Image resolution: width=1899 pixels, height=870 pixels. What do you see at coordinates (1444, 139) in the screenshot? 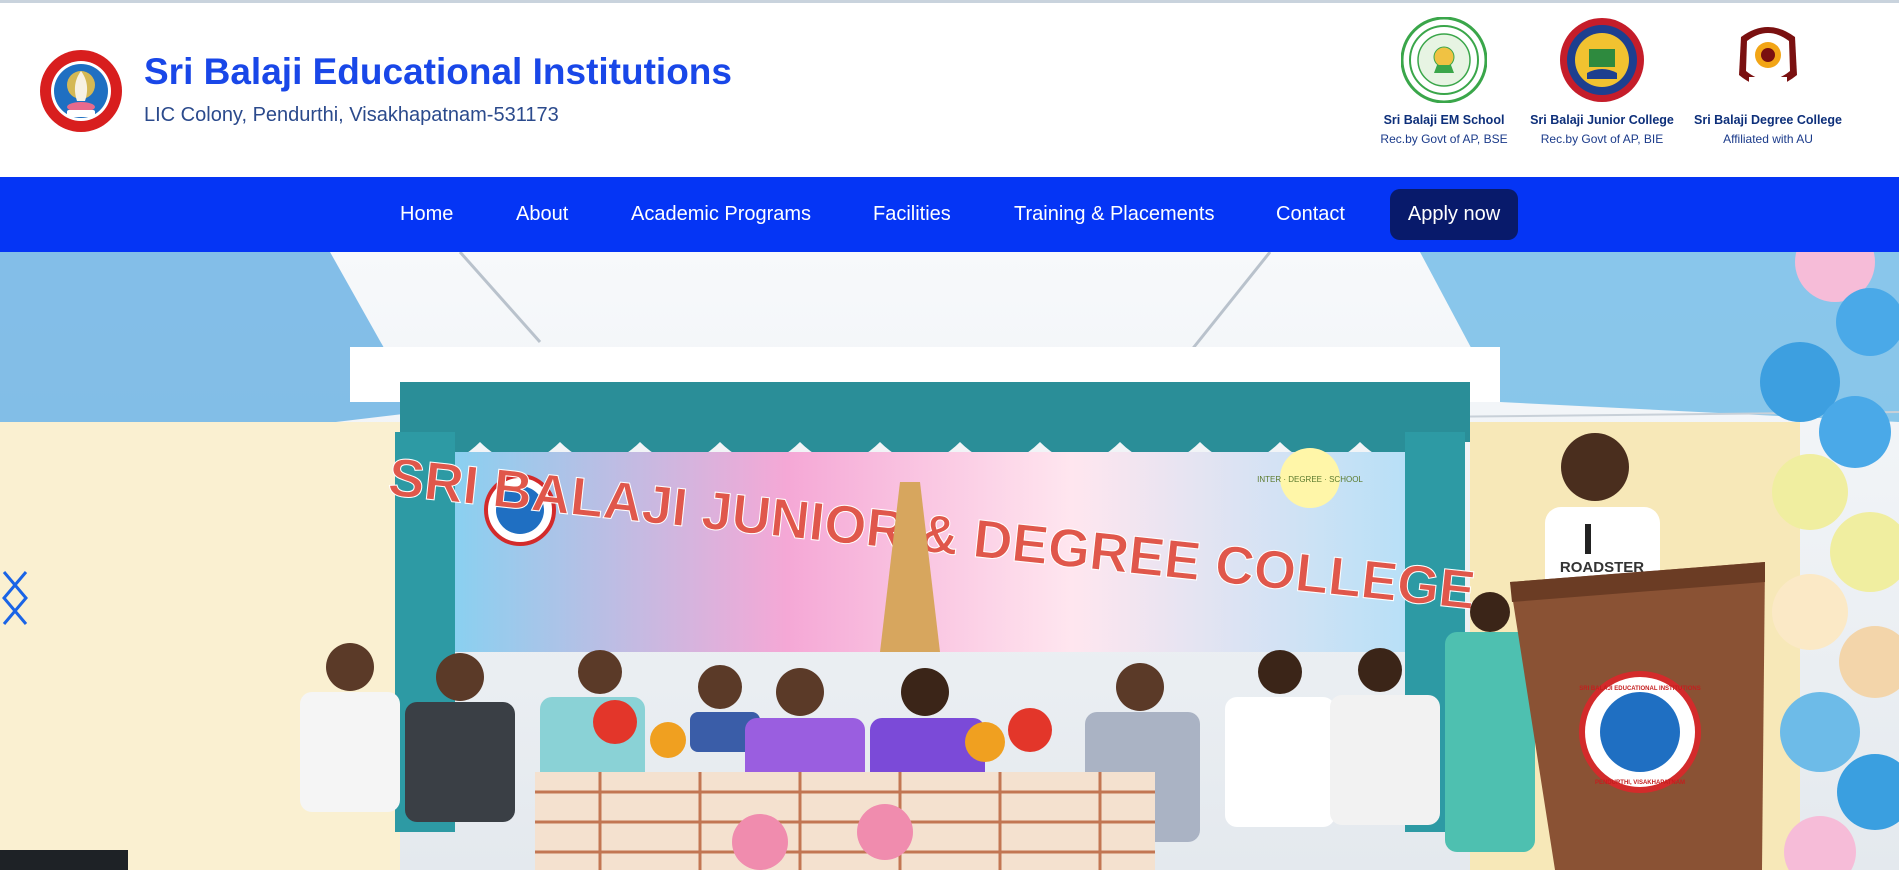
I see `affiliation-subtitle: Rec.by Govt of AP, BSE` at bounding box center [1444, 139].